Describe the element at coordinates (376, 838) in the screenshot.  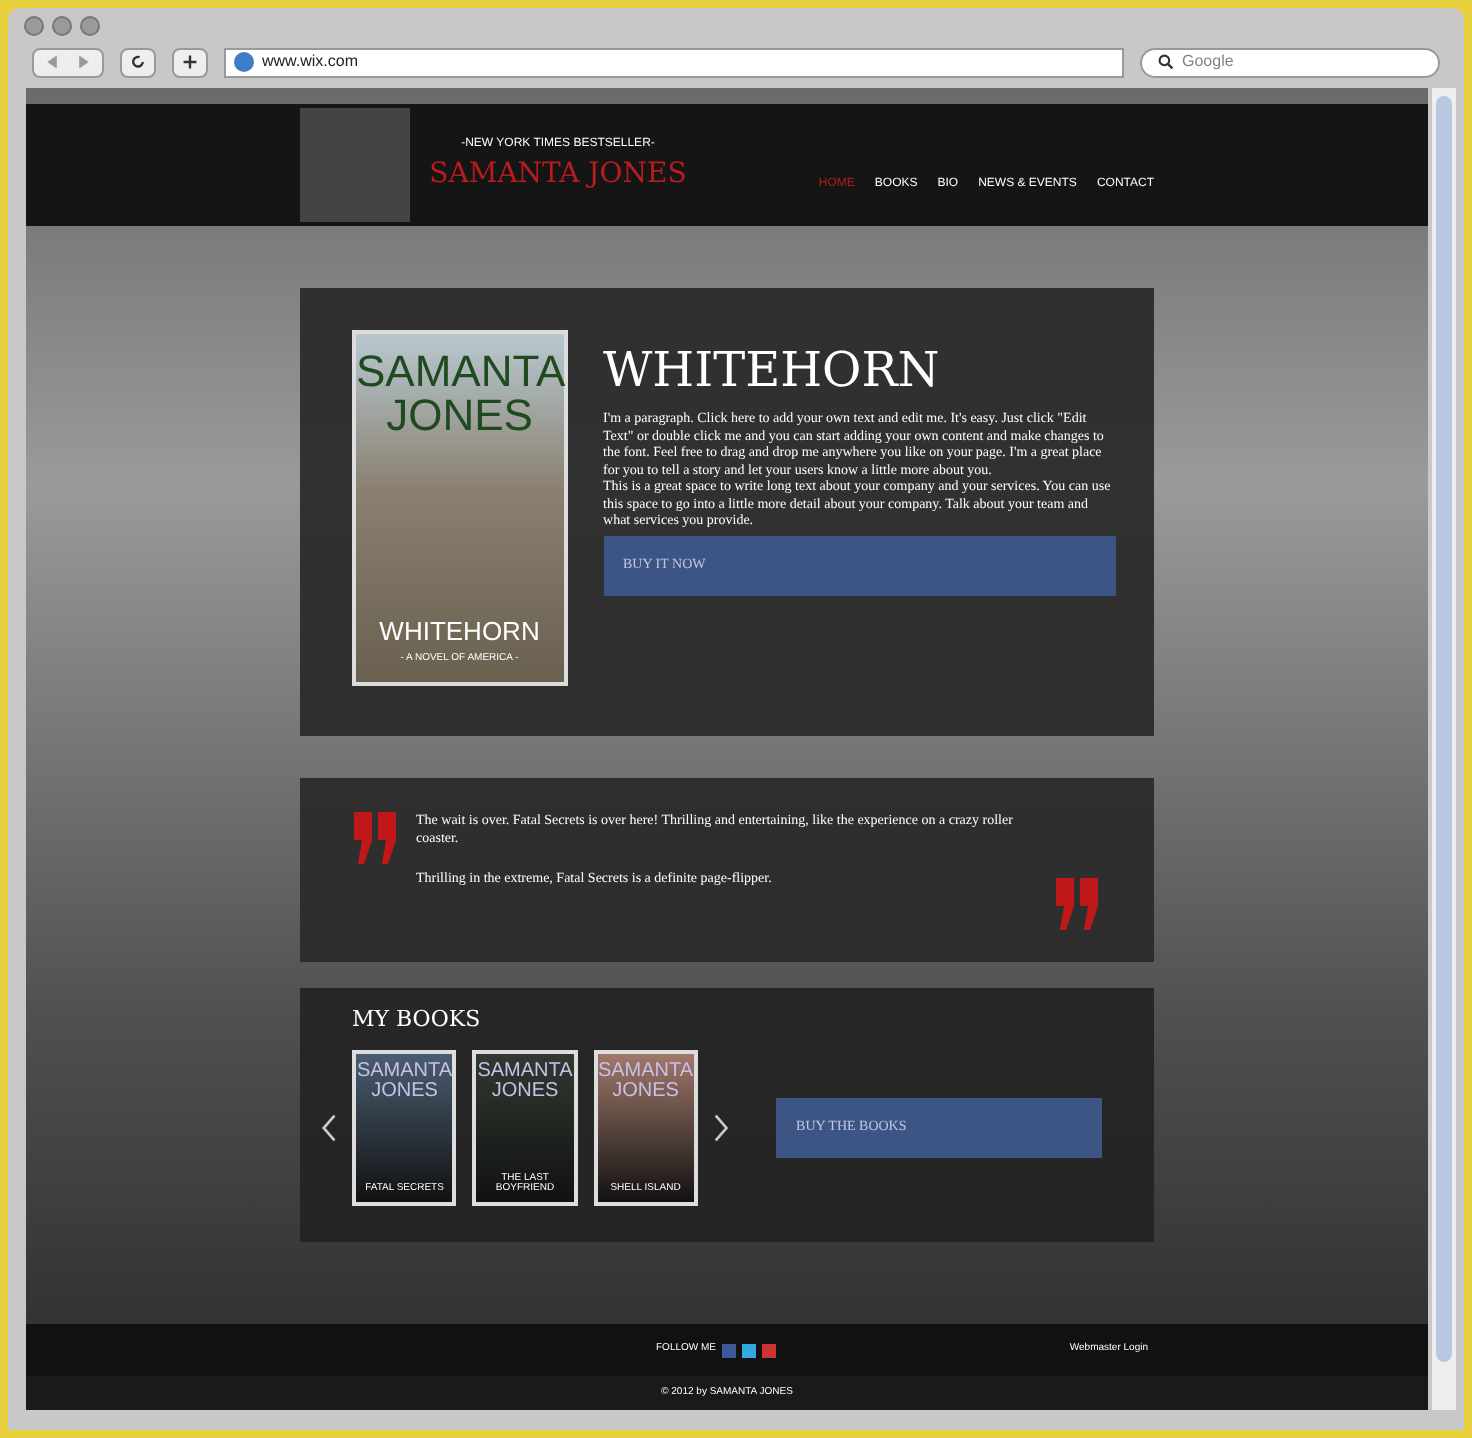
I see `open-quote-icon` at that location.